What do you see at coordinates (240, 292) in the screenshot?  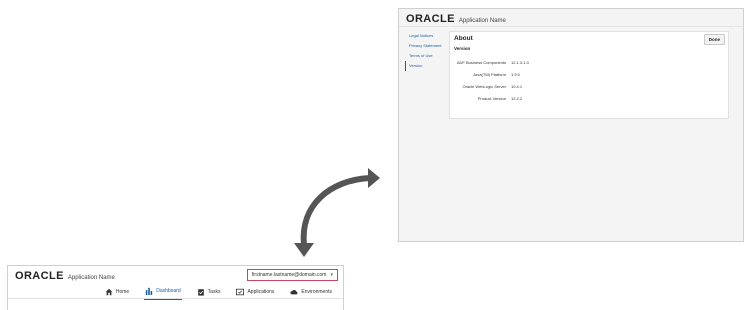 I see `app-window-check-icon` at bounding box center [240, 292].